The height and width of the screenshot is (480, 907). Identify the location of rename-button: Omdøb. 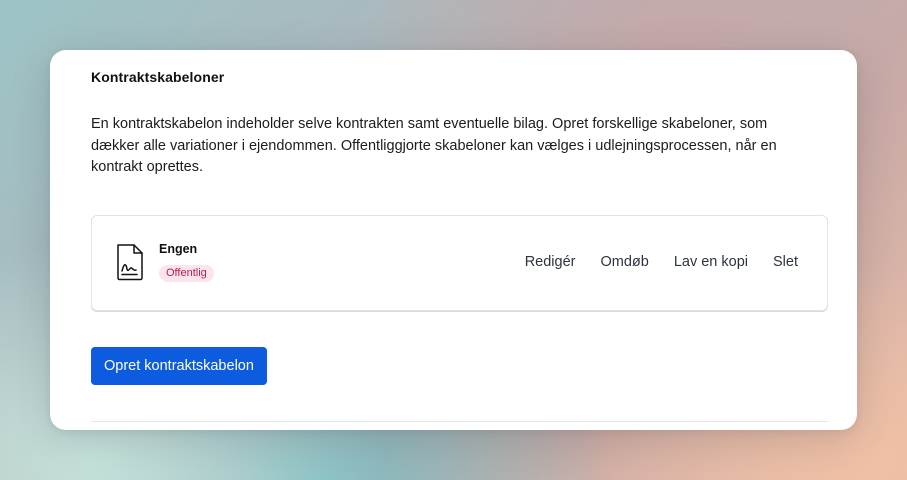
(624, 262).